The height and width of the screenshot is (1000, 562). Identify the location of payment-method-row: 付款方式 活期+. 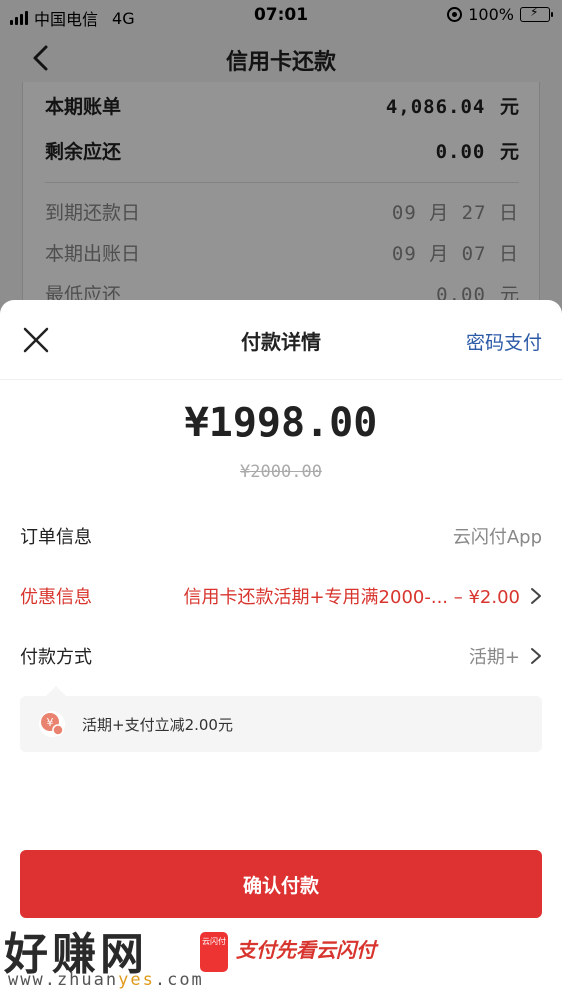
(281, 656).